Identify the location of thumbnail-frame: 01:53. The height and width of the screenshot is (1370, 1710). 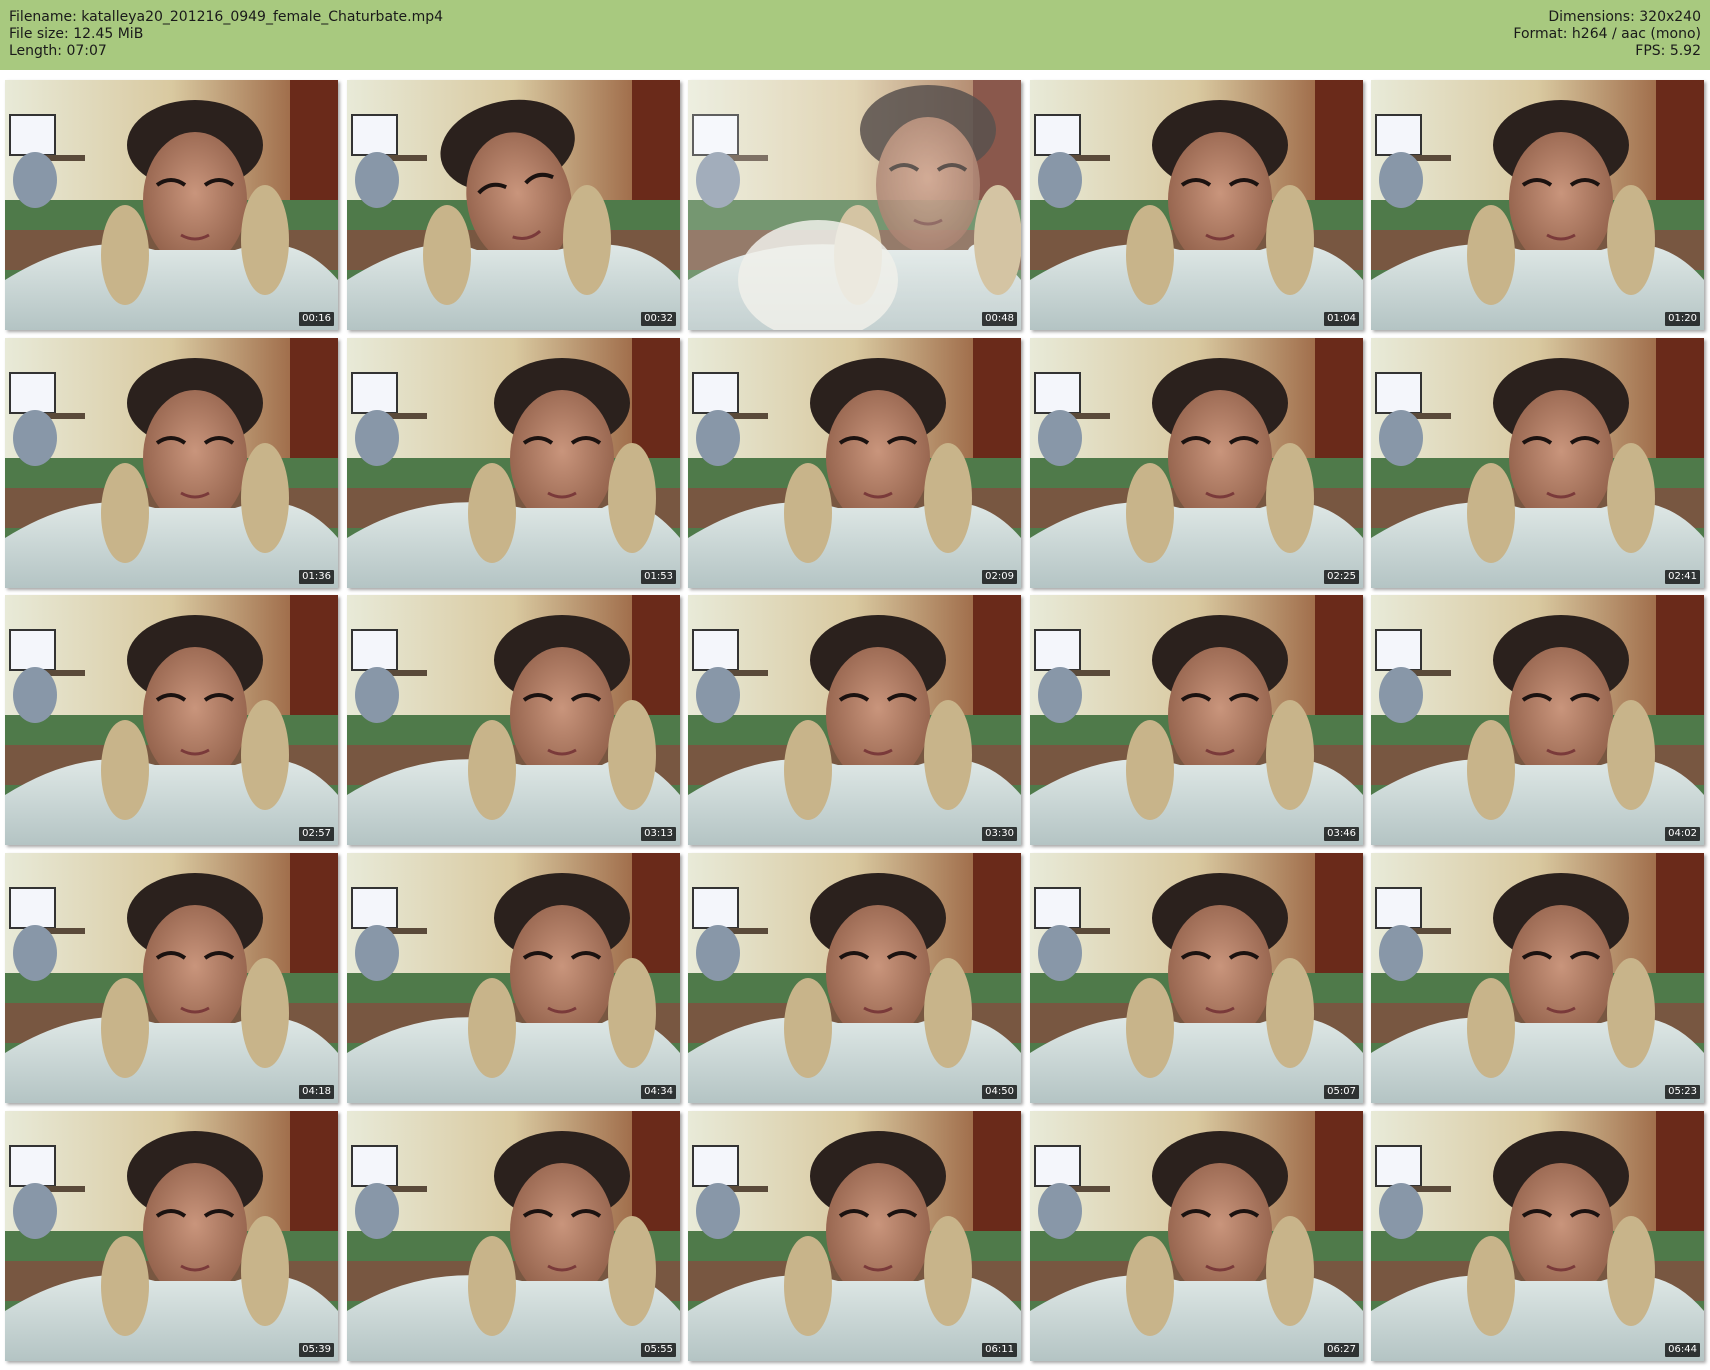
(513, 463).